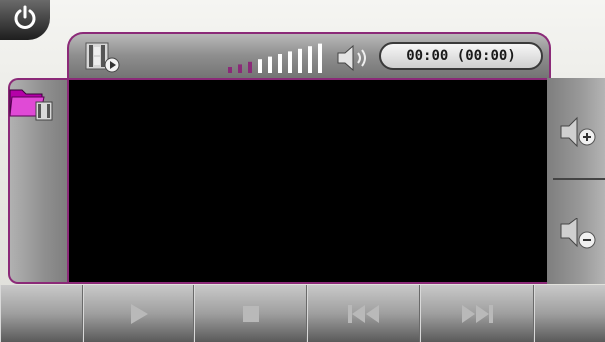  What do you see at coordinates (569, 313) in the screenshot?
I see `transport-spacer-right` at bounding box center [569, 313].